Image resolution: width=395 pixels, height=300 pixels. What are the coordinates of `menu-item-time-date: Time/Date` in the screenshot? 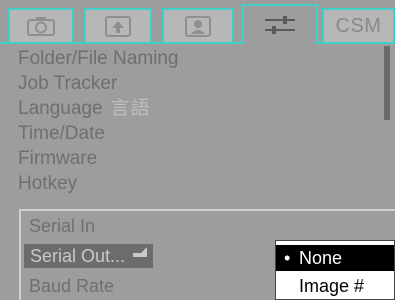 It's located at (192, 133).